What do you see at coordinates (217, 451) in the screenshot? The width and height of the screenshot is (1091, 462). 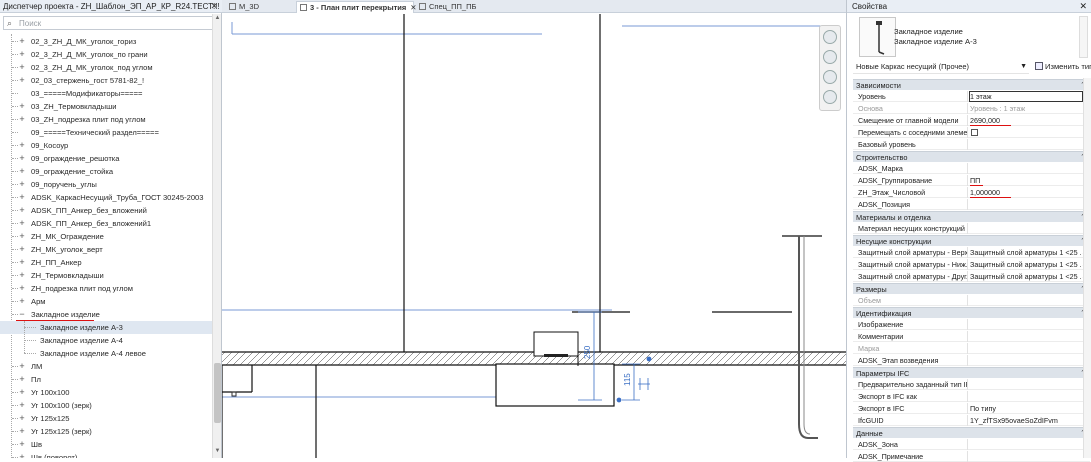 I see `scroll-down-icon: ▼` at bounding box center [217, 451].